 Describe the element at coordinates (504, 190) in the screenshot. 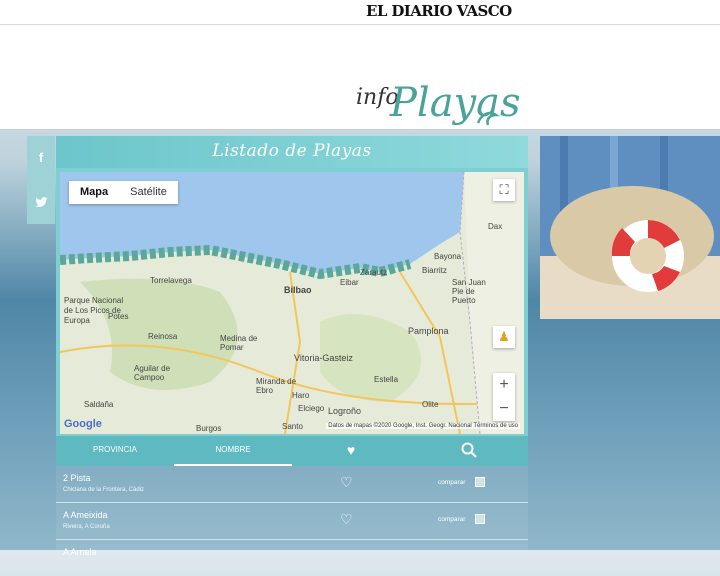

I see `fullscreen-icon: ⛶` at that location.